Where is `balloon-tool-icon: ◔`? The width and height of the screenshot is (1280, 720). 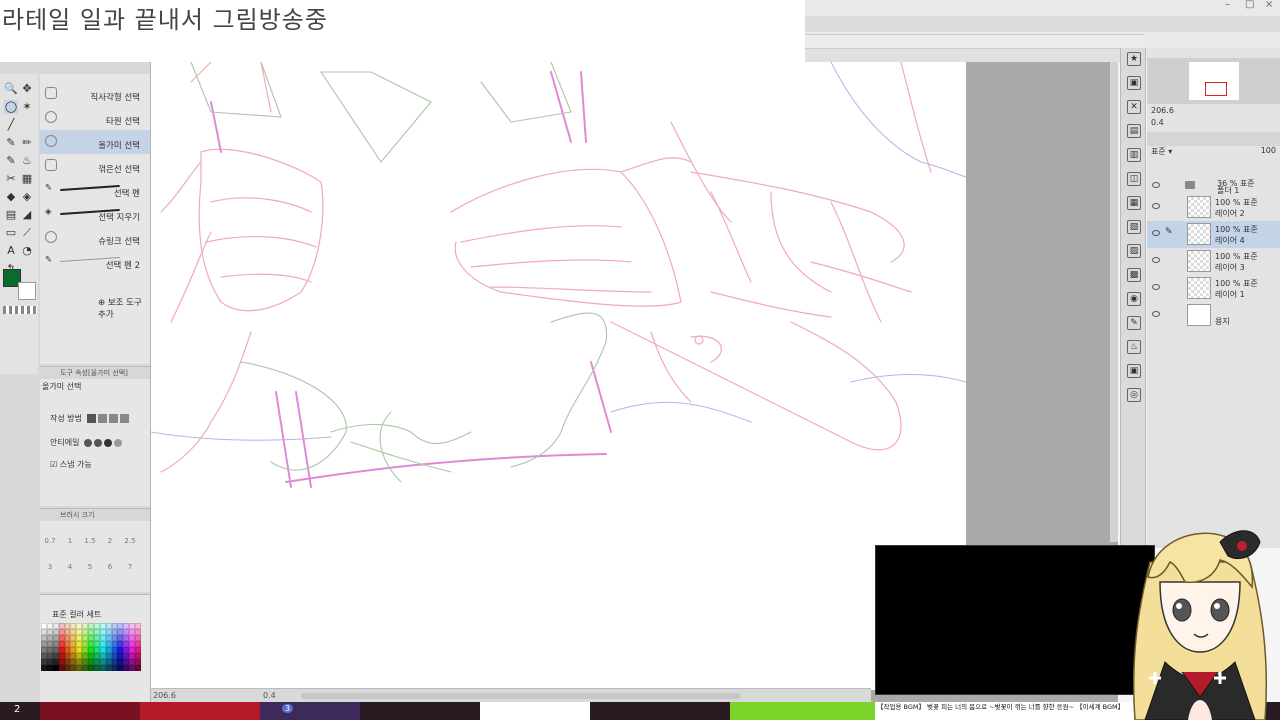 balloon-tool-icon: ◔ is located at coordinates (27, 251).